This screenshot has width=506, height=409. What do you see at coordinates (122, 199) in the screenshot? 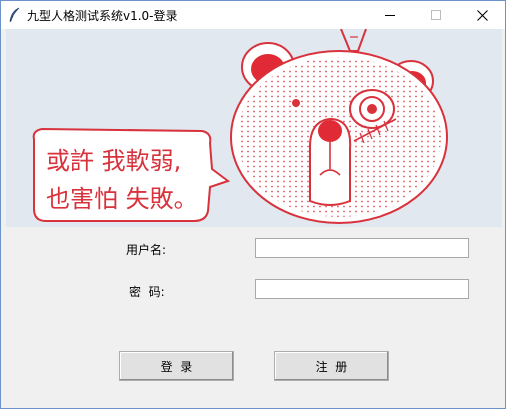
I see `speech-text-line2: 也害怕 失敗。` at bounding box center [122, 199].